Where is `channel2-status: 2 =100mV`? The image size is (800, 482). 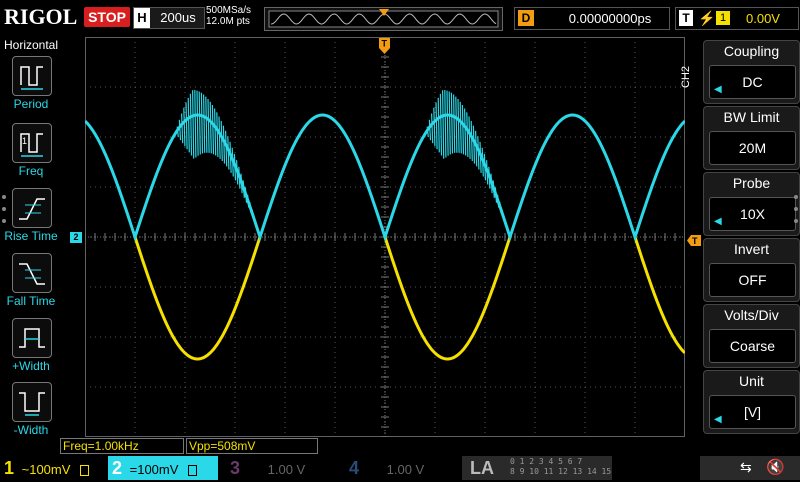 channel2-status: 2 =100mV is located at coordinates (163, 468).